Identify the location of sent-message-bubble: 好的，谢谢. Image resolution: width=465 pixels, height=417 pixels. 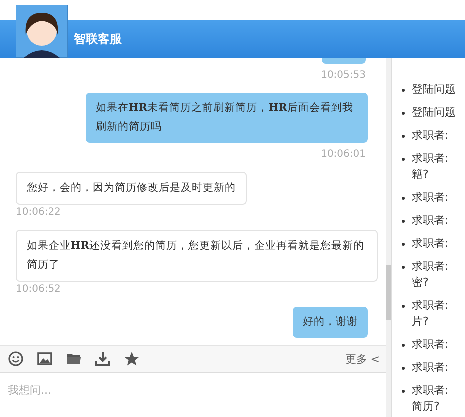
(330, 322).